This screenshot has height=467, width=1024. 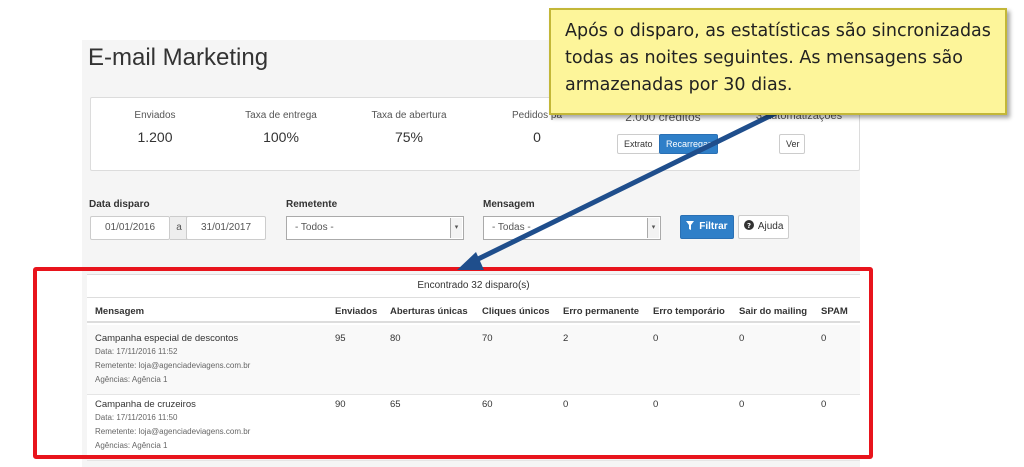 I want to click on message-filter-label: Mensagem, so click(x=509, y=204).